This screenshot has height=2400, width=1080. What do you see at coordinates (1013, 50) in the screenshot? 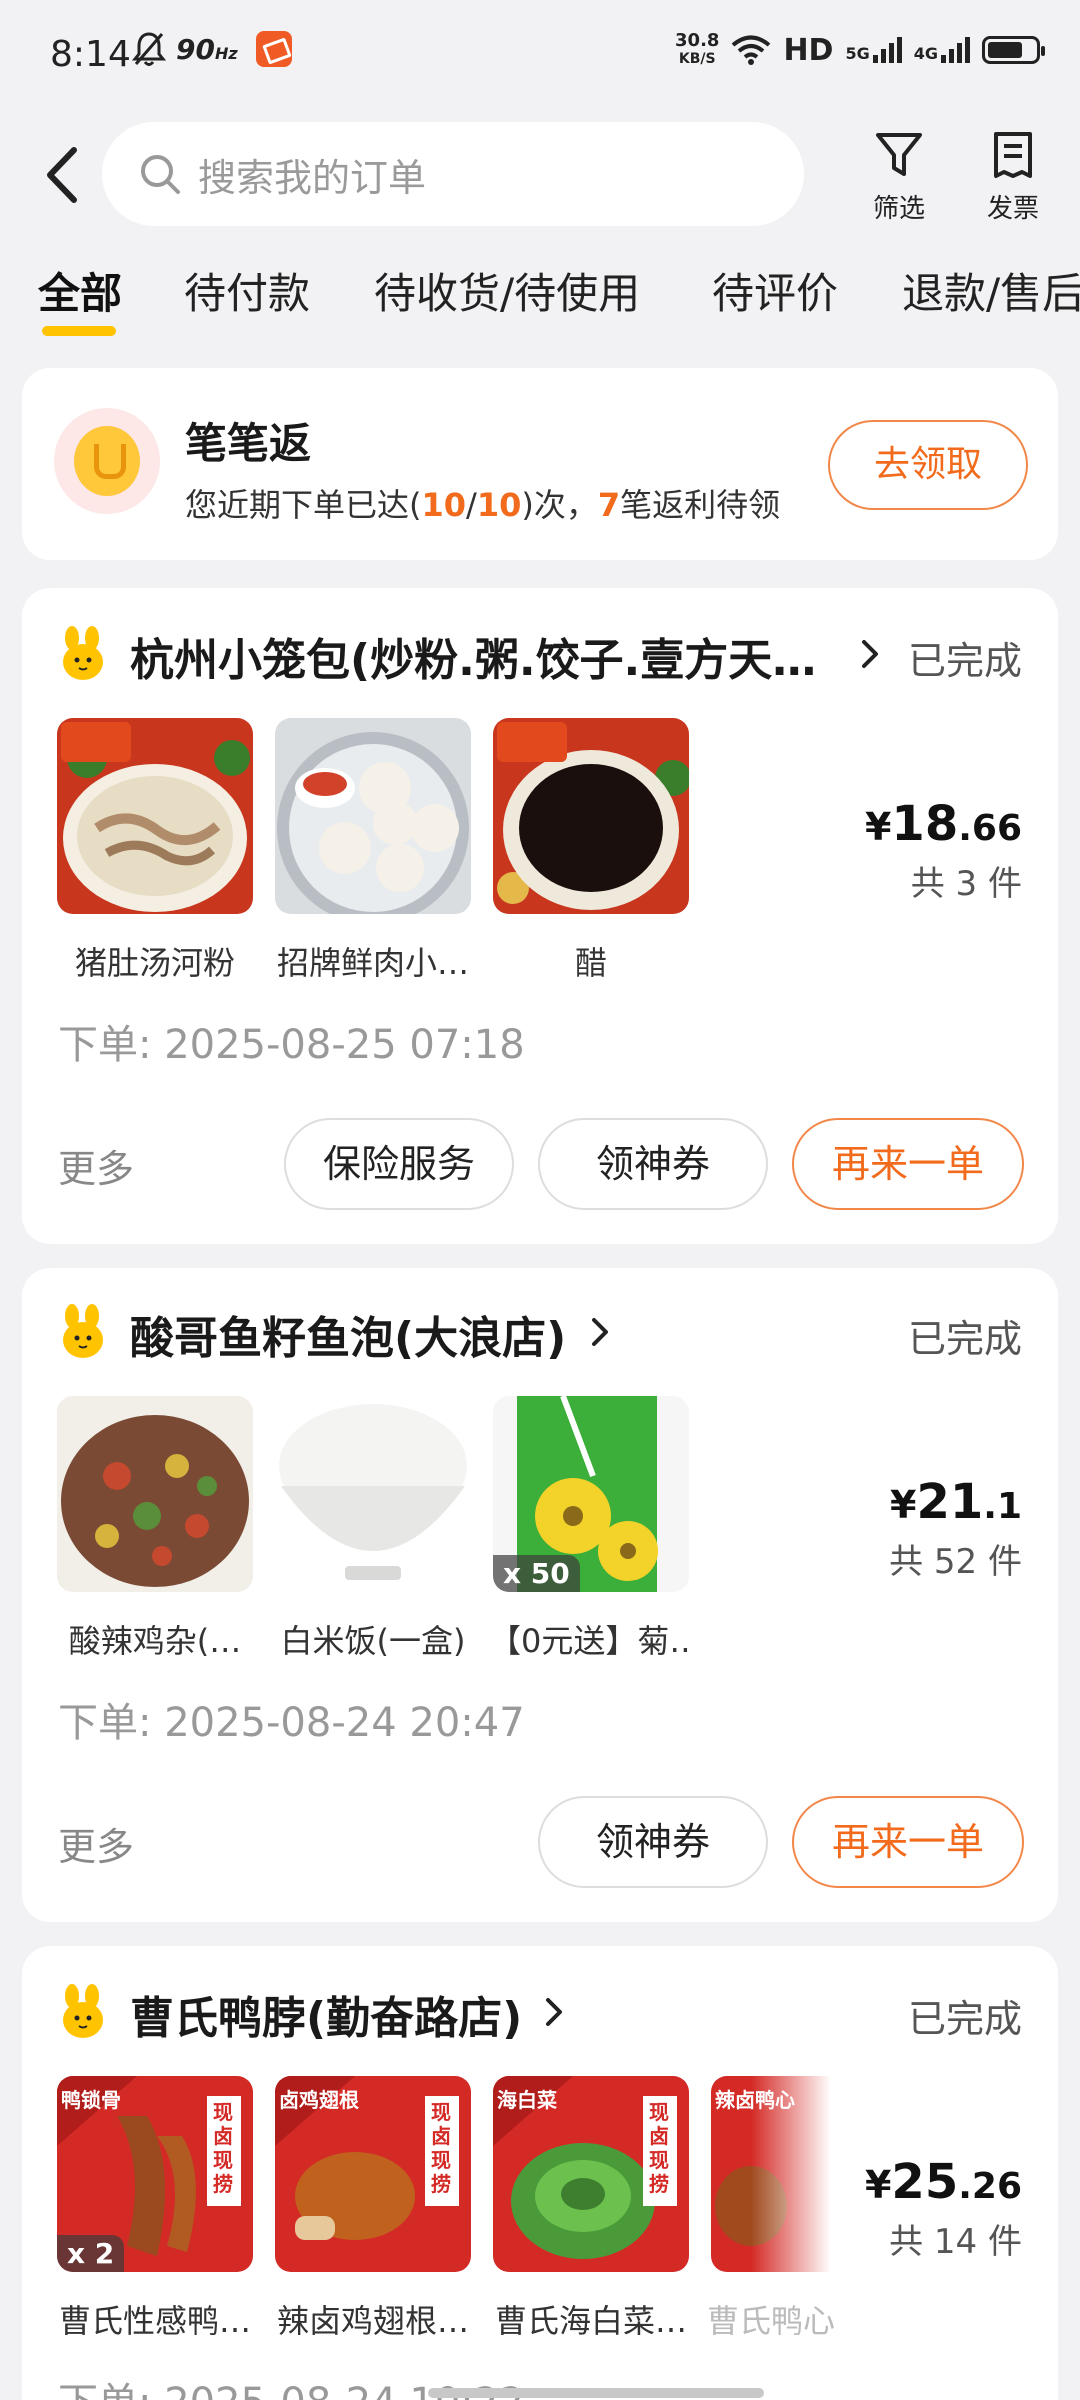
I see `battery-icon` at bounding box center [1013, 50].